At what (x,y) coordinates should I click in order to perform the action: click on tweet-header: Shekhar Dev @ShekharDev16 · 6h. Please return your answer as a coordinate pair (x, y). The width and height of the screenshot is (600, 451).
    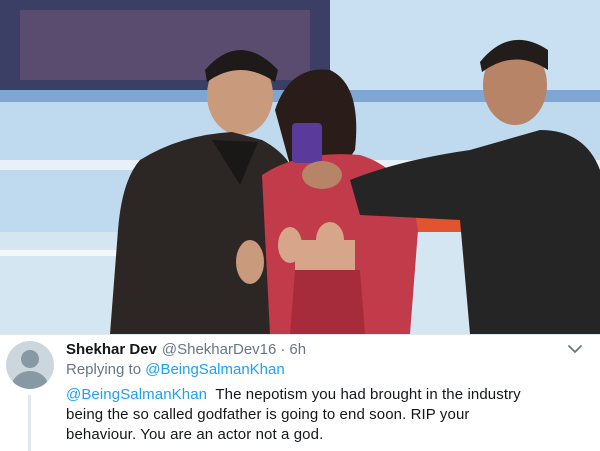
    Looking at the image, I should click on (186, 351).